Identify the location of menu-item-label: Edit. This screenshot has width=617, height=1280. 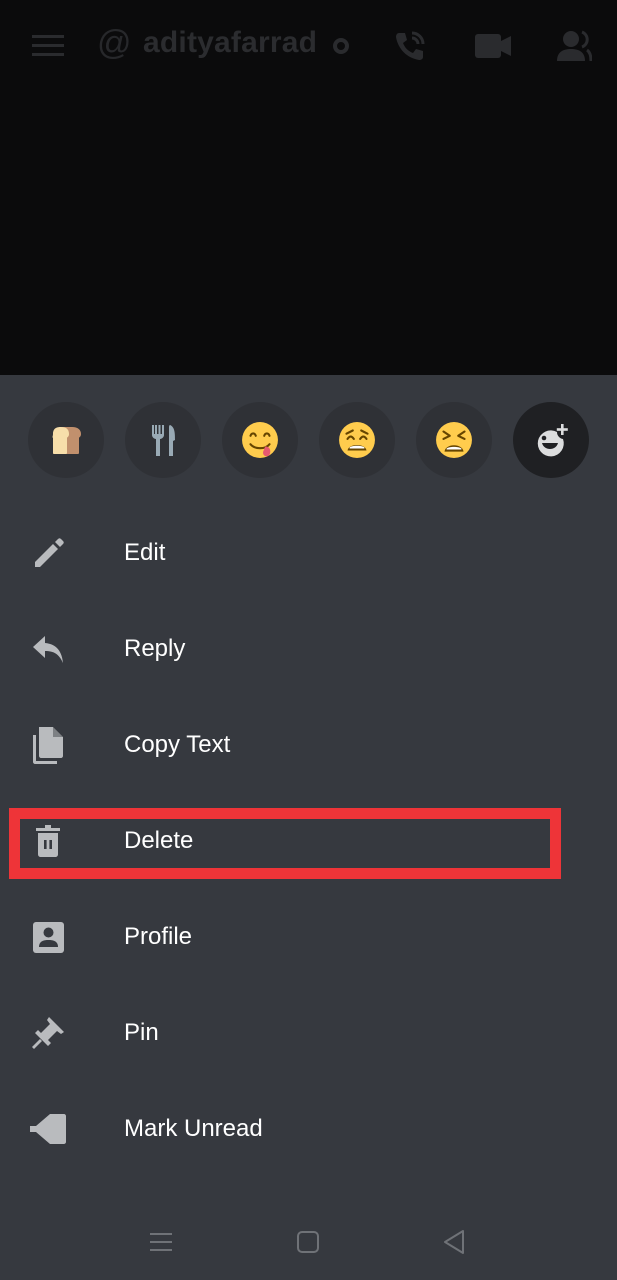
(145, 552).